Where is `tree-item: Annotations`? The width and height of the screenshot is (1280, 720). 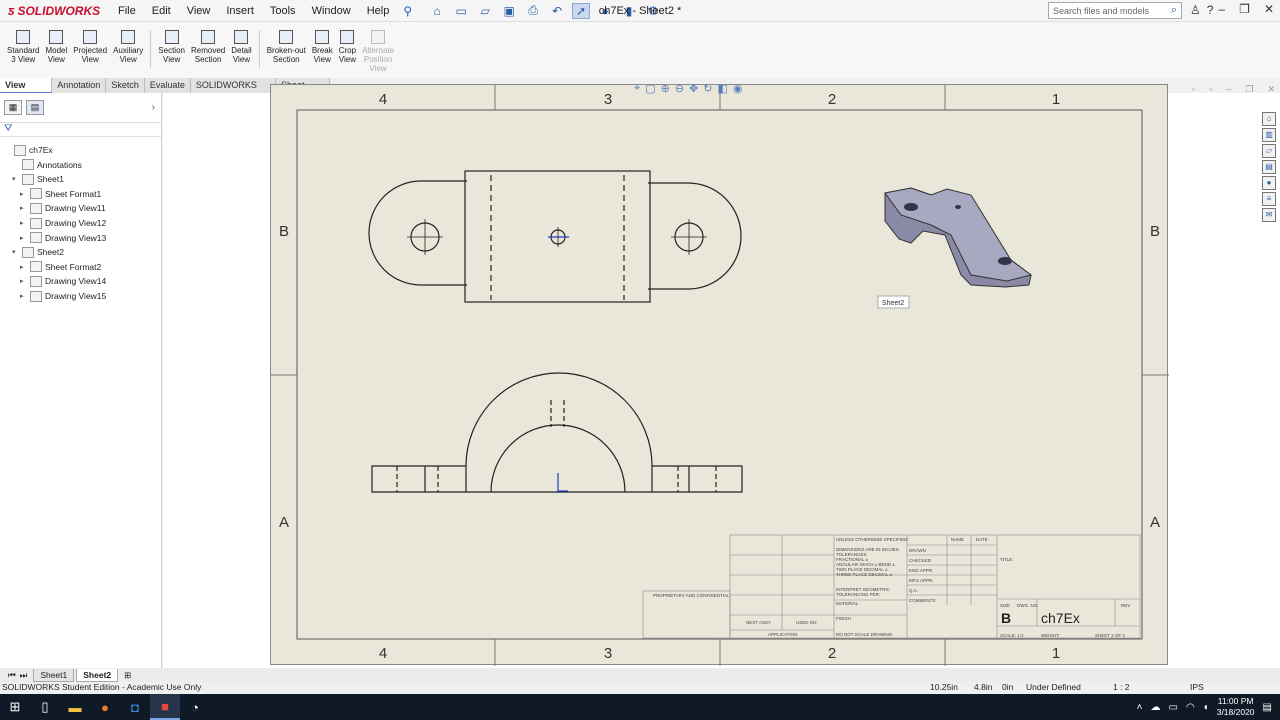 tree-item: Annotations is located at coordinates (47, 165).